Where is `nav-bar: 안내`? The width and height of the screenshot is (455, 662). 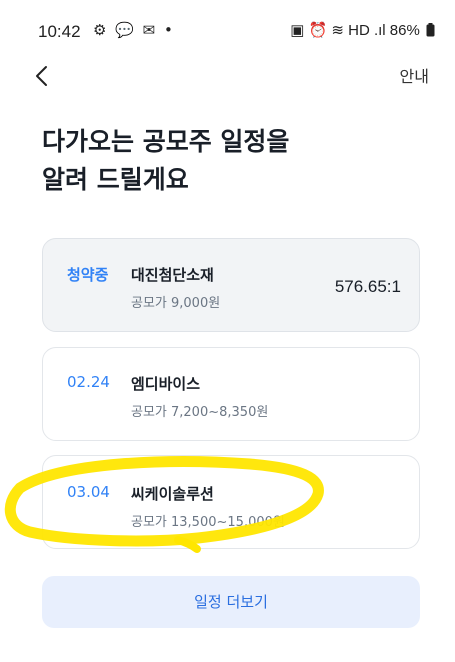
nav-bar: 안내 is located at coordinates (227, 76).